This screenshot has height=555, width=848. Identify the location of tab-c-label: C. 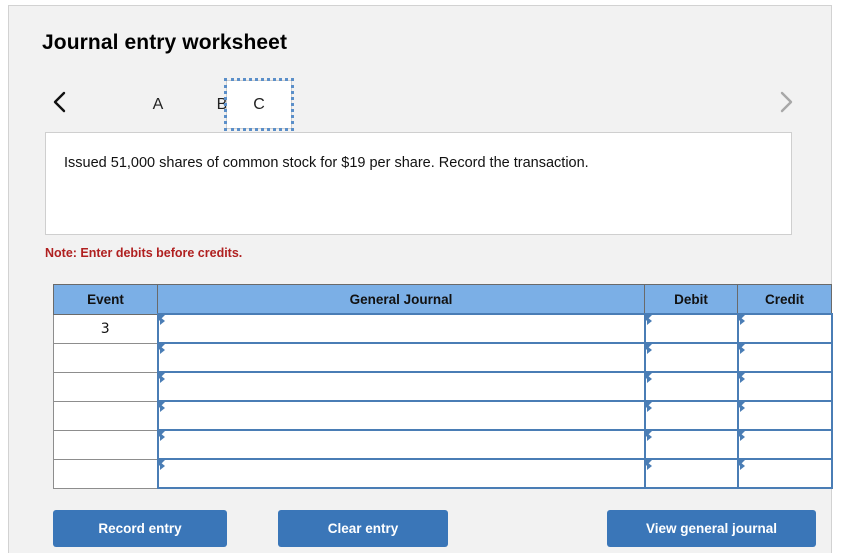
(259, 104).